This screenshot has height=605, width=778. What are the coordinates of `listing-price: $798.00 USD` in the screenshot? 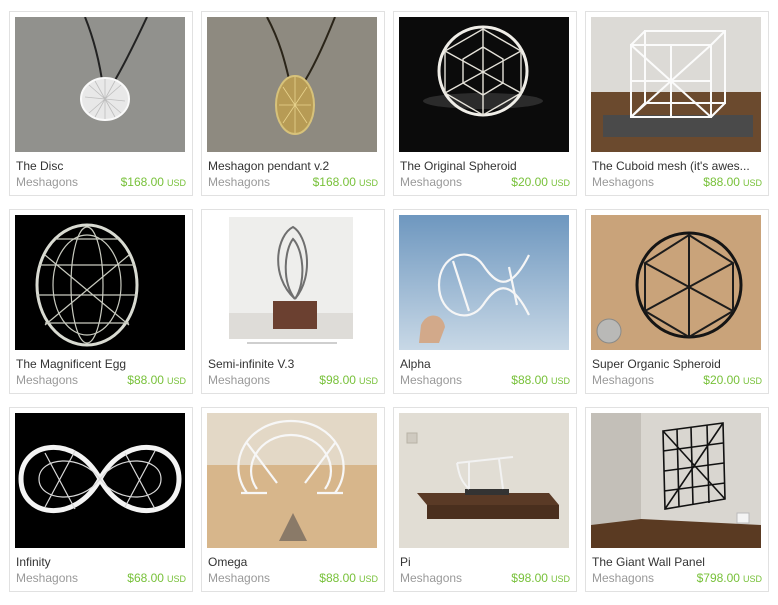 It's located at (729, 578).